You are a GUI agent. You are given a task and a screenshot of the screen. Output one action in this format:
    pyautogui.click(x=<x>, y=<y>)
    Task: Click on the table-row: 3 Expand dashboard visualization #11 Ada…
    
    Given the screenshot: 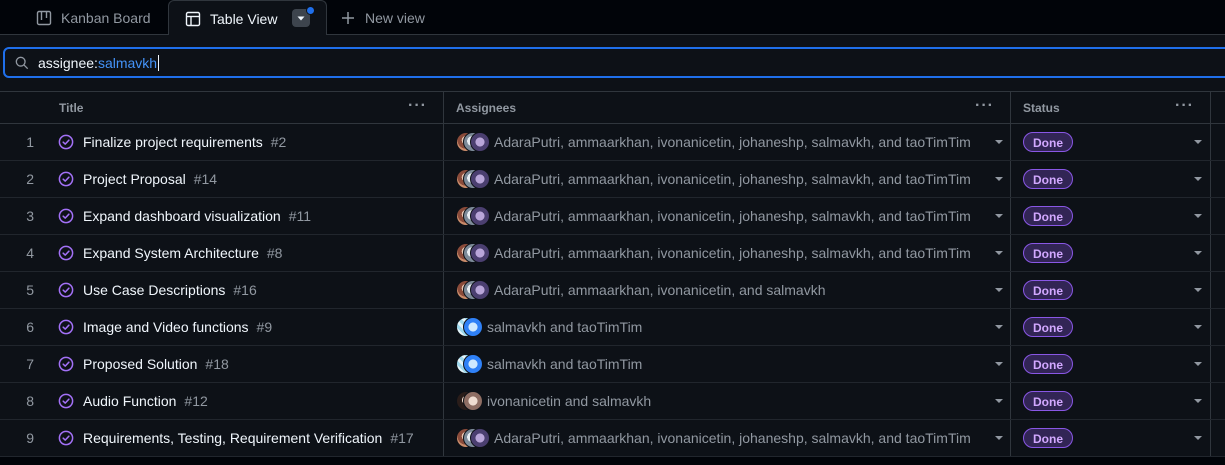 What is the action you would take?
    pyautogui.click(x=612, y=216)
    